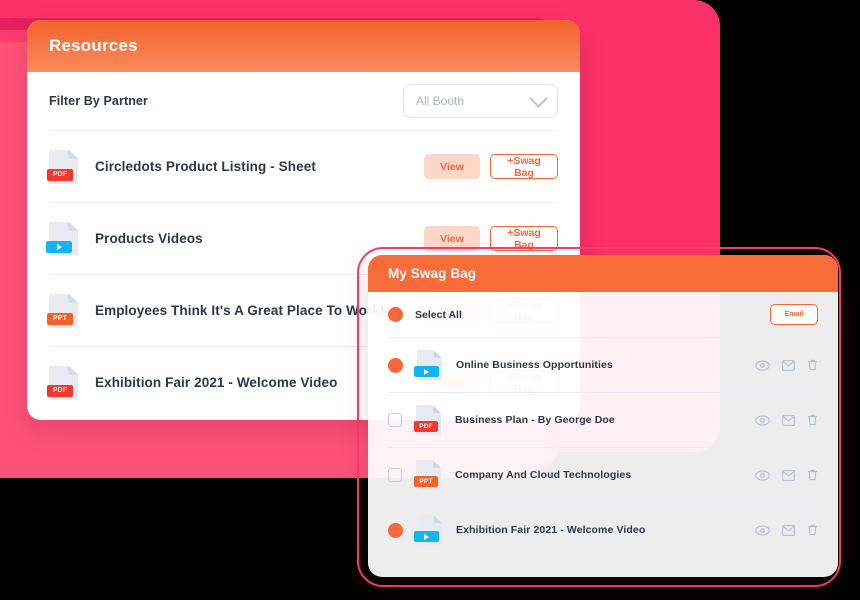  Describe the element at coordinates (524, 166) in the screenshot. I see `add-to-swag-bag-button: +Swag Bag` at that location.